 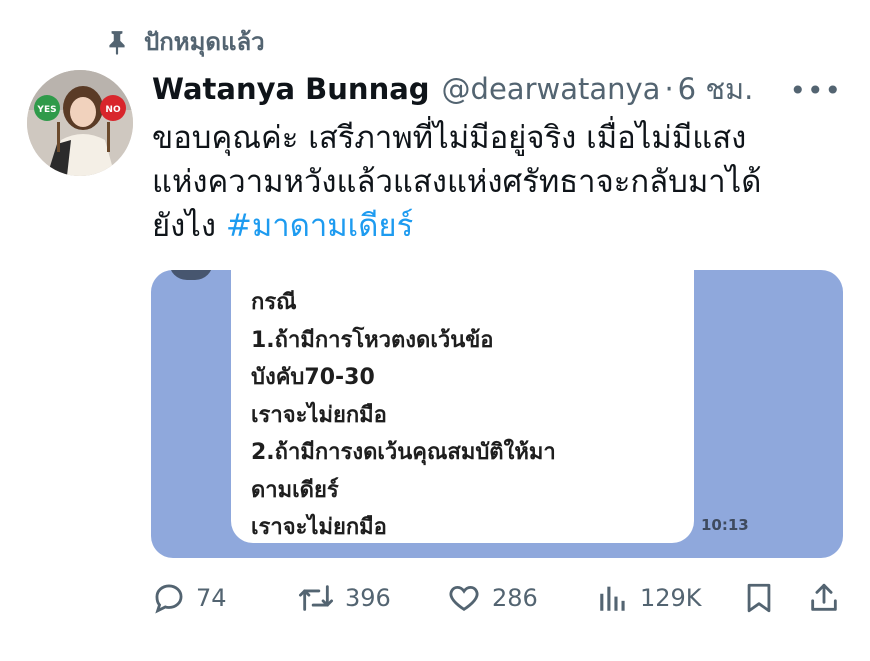 What do you see at coordinates (316, 598) in the screenshot?
I see `retweet-icon` at bounding box center [316, 598].